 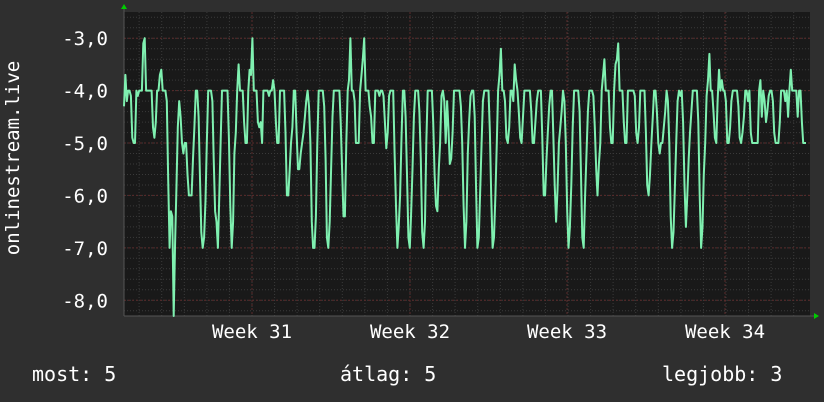 I want to click on y-axis-label: onlinestream.live, so click(x=13, y=158).